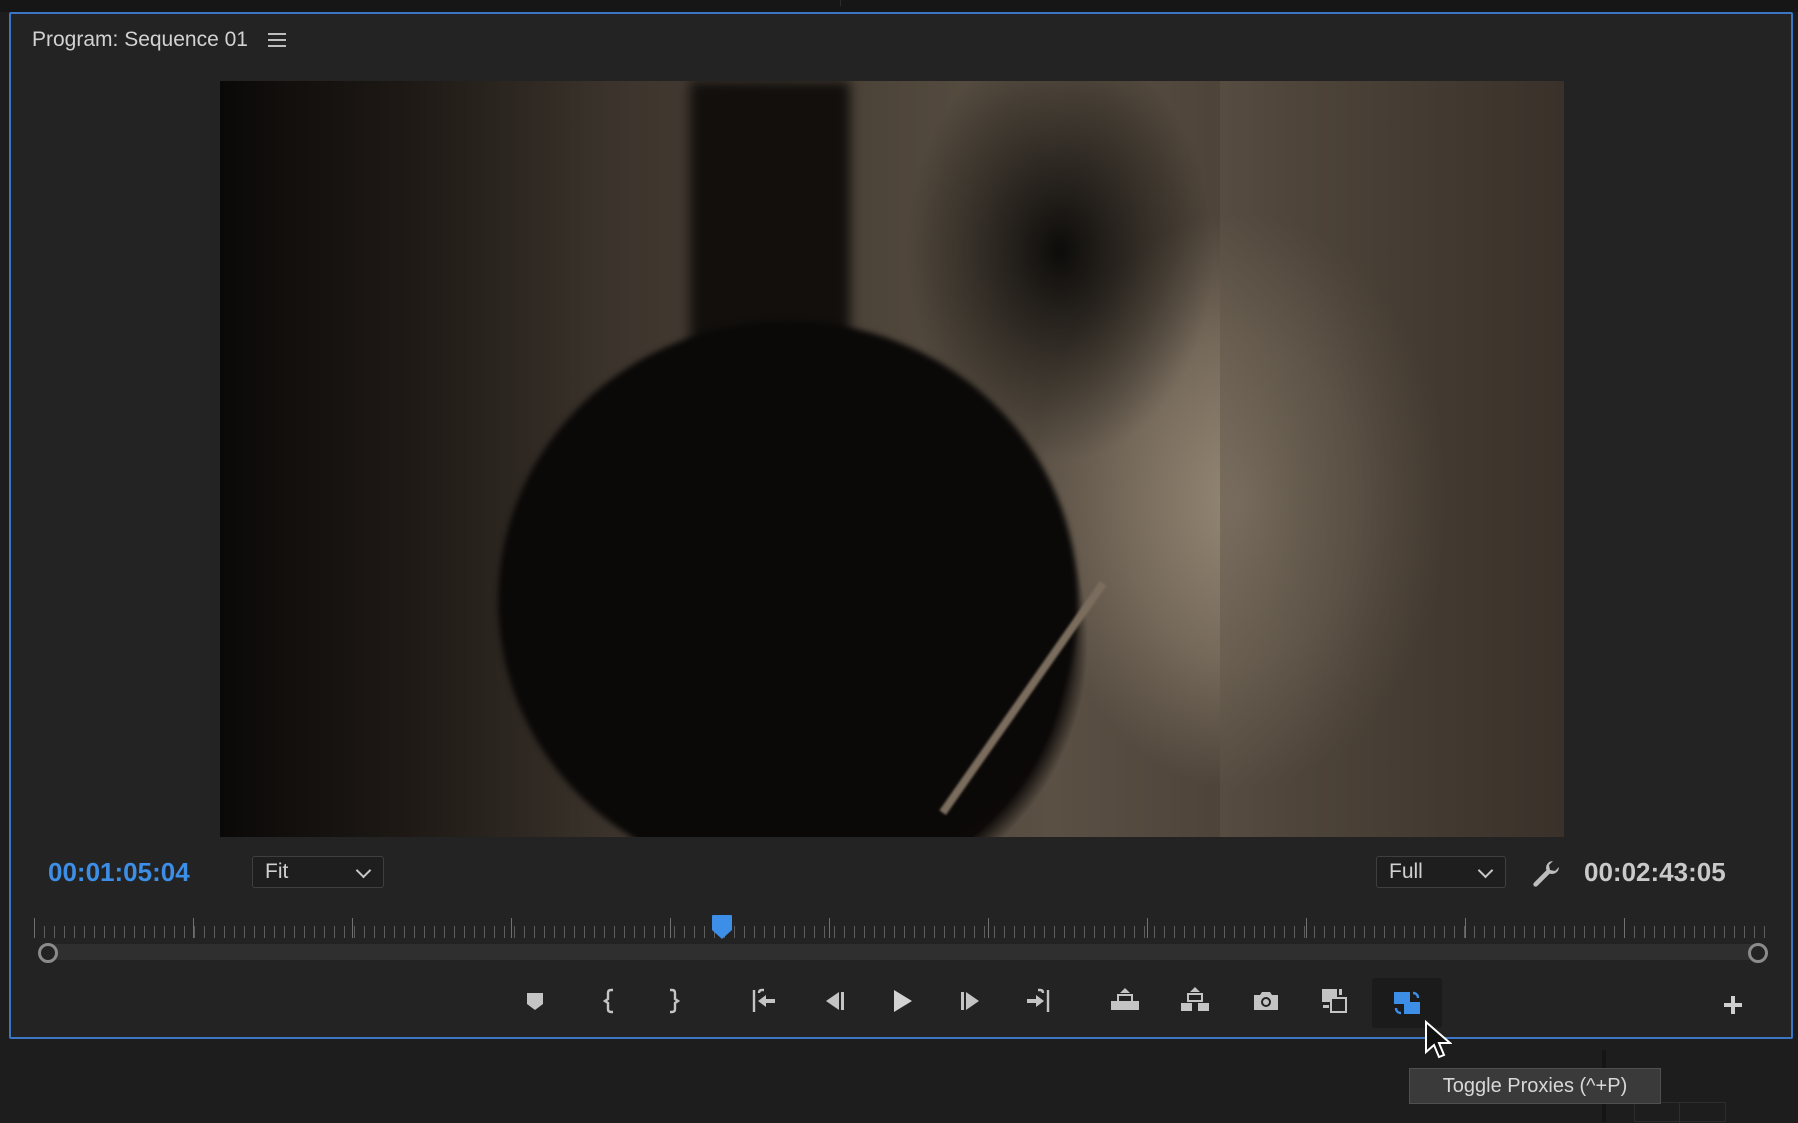  I want to click on panel-title: Program: Sequence 01, so click(140, 40).